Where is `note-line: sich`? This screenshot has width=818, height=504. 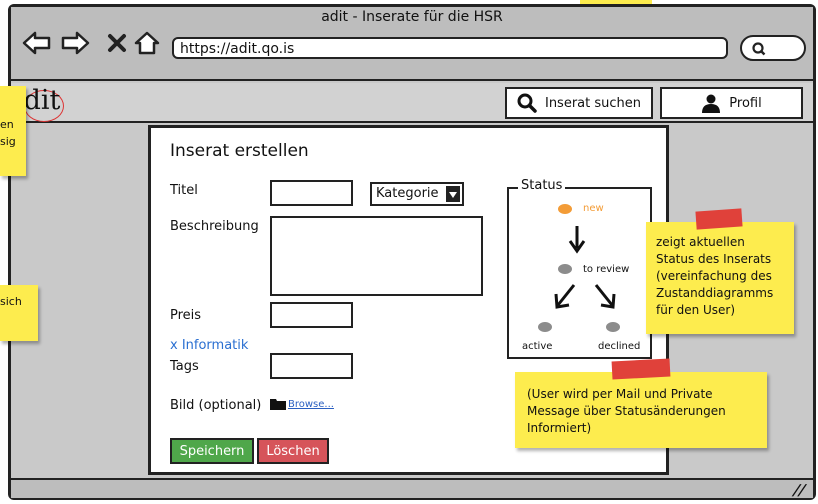 note-line: sich is located at coordinates (11, 301).